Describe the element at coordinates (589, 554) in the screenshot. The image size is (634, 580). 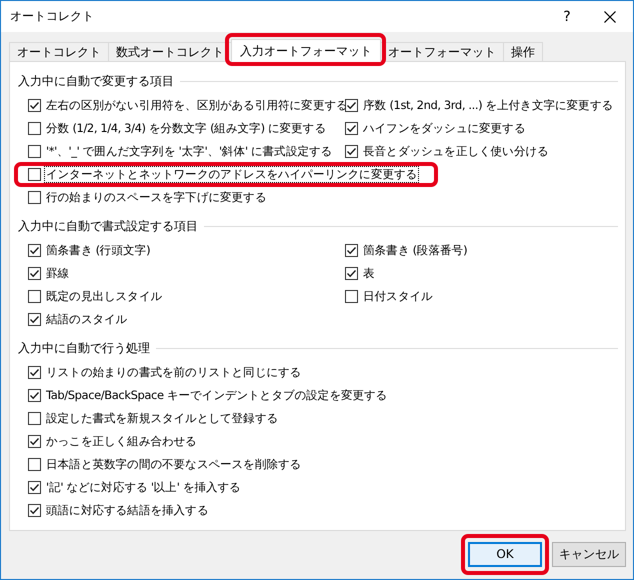
I see `cancel-button: キャンセル` at that location.